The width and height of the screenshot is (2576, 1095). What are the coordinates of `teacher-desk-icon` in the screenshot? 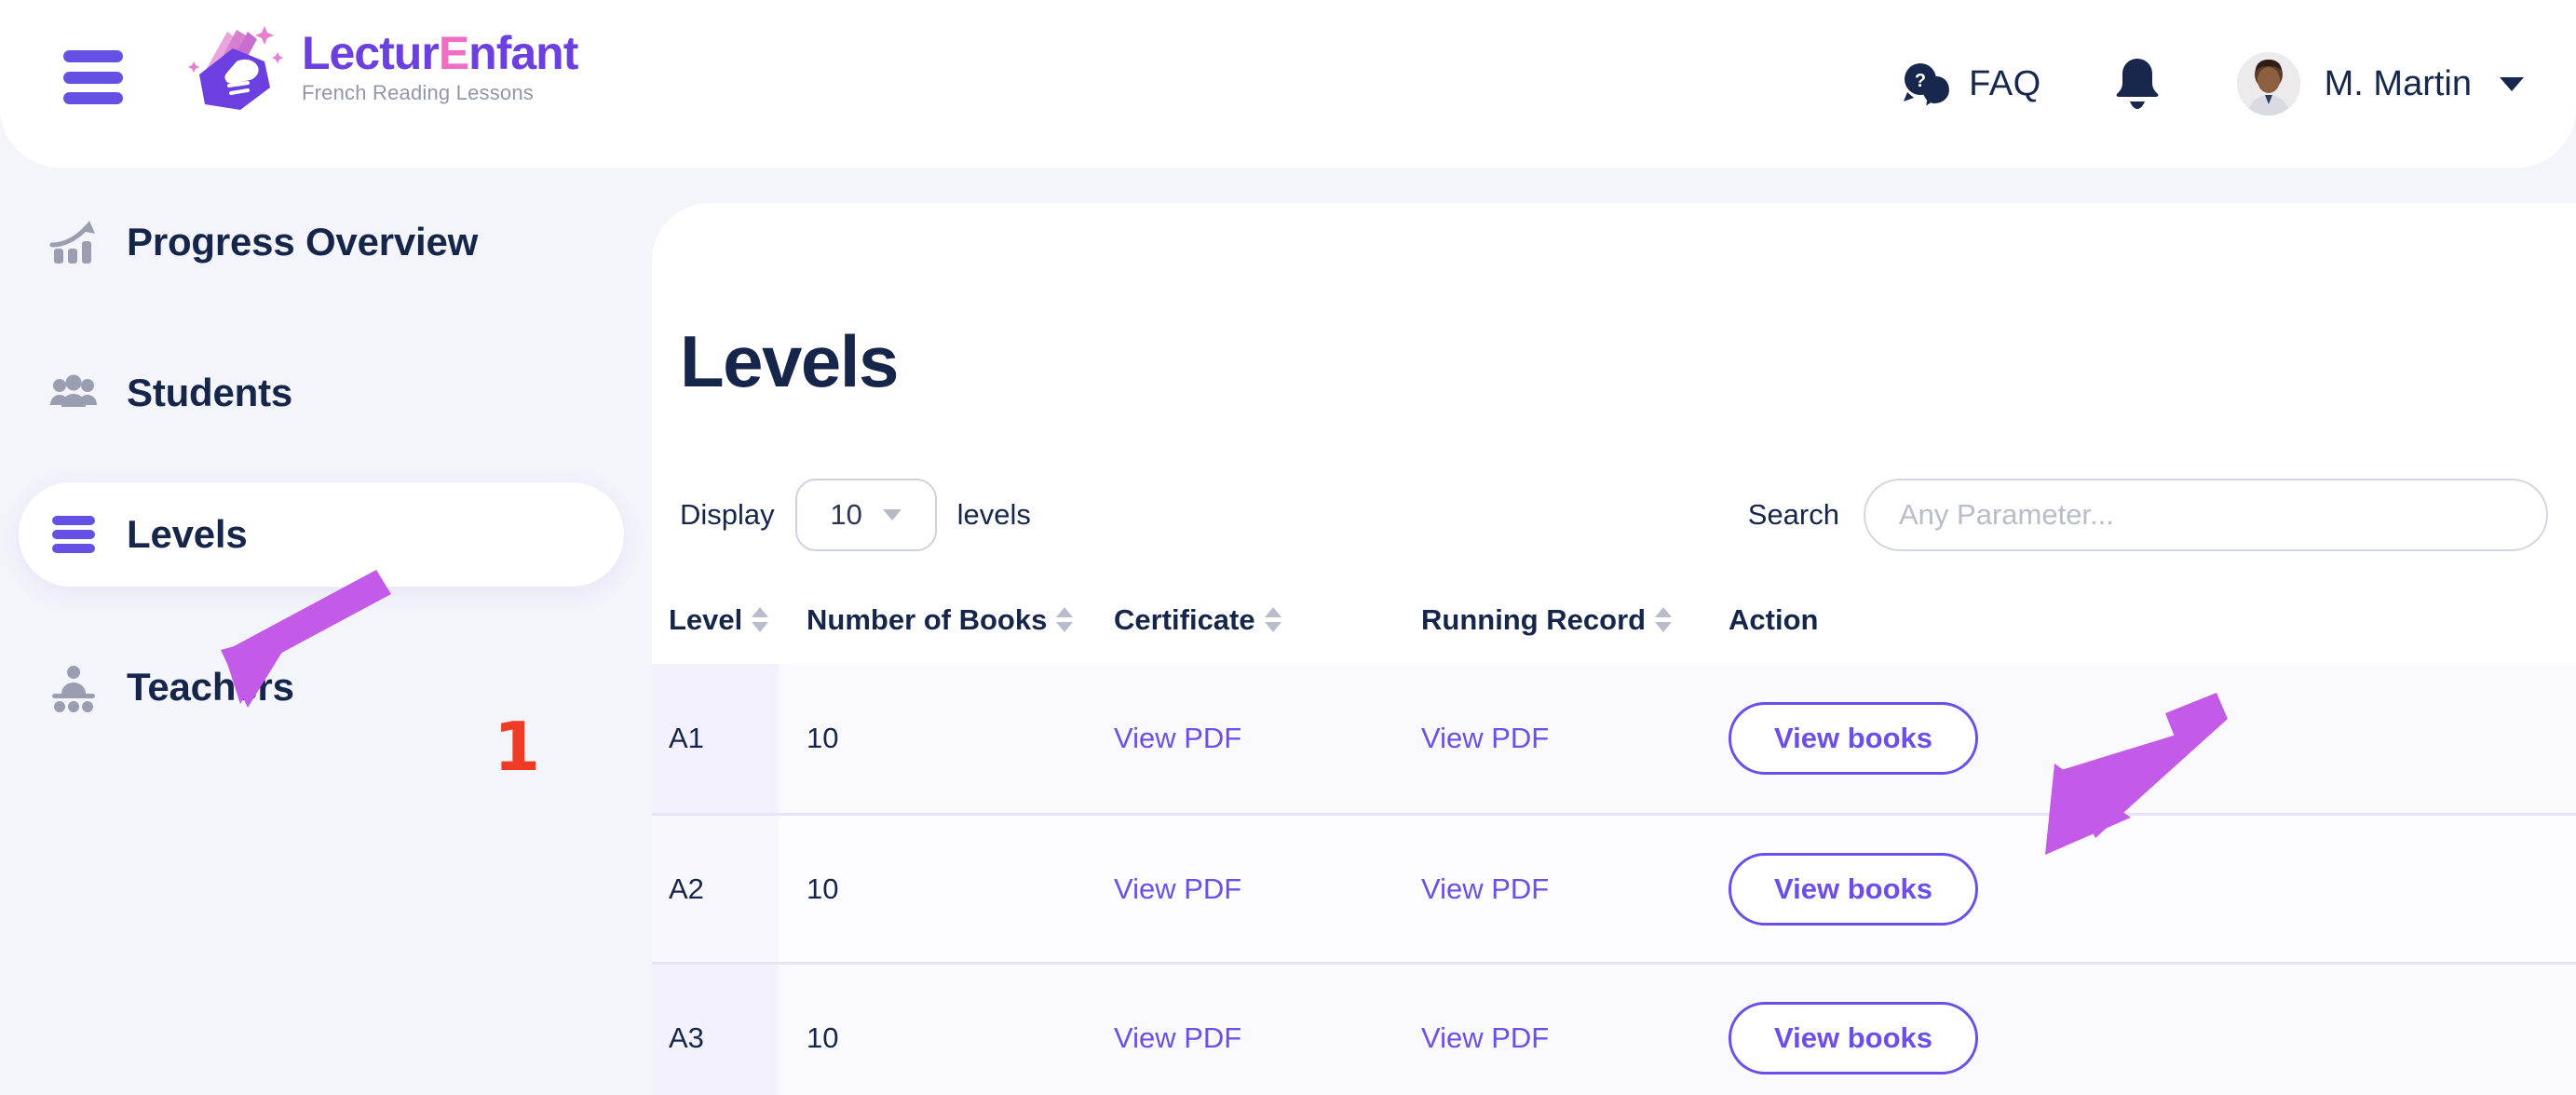 It's located at (73, 687).